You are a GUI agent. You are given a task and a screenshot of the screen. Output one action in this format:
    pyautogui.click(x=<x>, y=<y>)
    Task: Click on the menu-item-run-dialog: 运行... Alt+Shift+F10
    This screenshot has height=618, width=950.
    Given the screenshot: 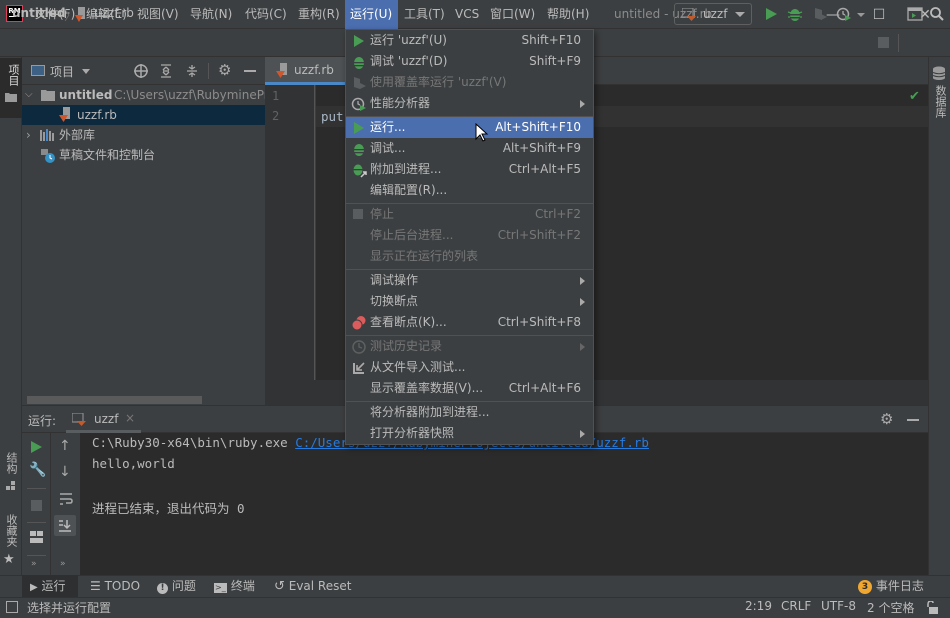 What is the action you would take?
    pyautogui.click(x=469, y=127)
    